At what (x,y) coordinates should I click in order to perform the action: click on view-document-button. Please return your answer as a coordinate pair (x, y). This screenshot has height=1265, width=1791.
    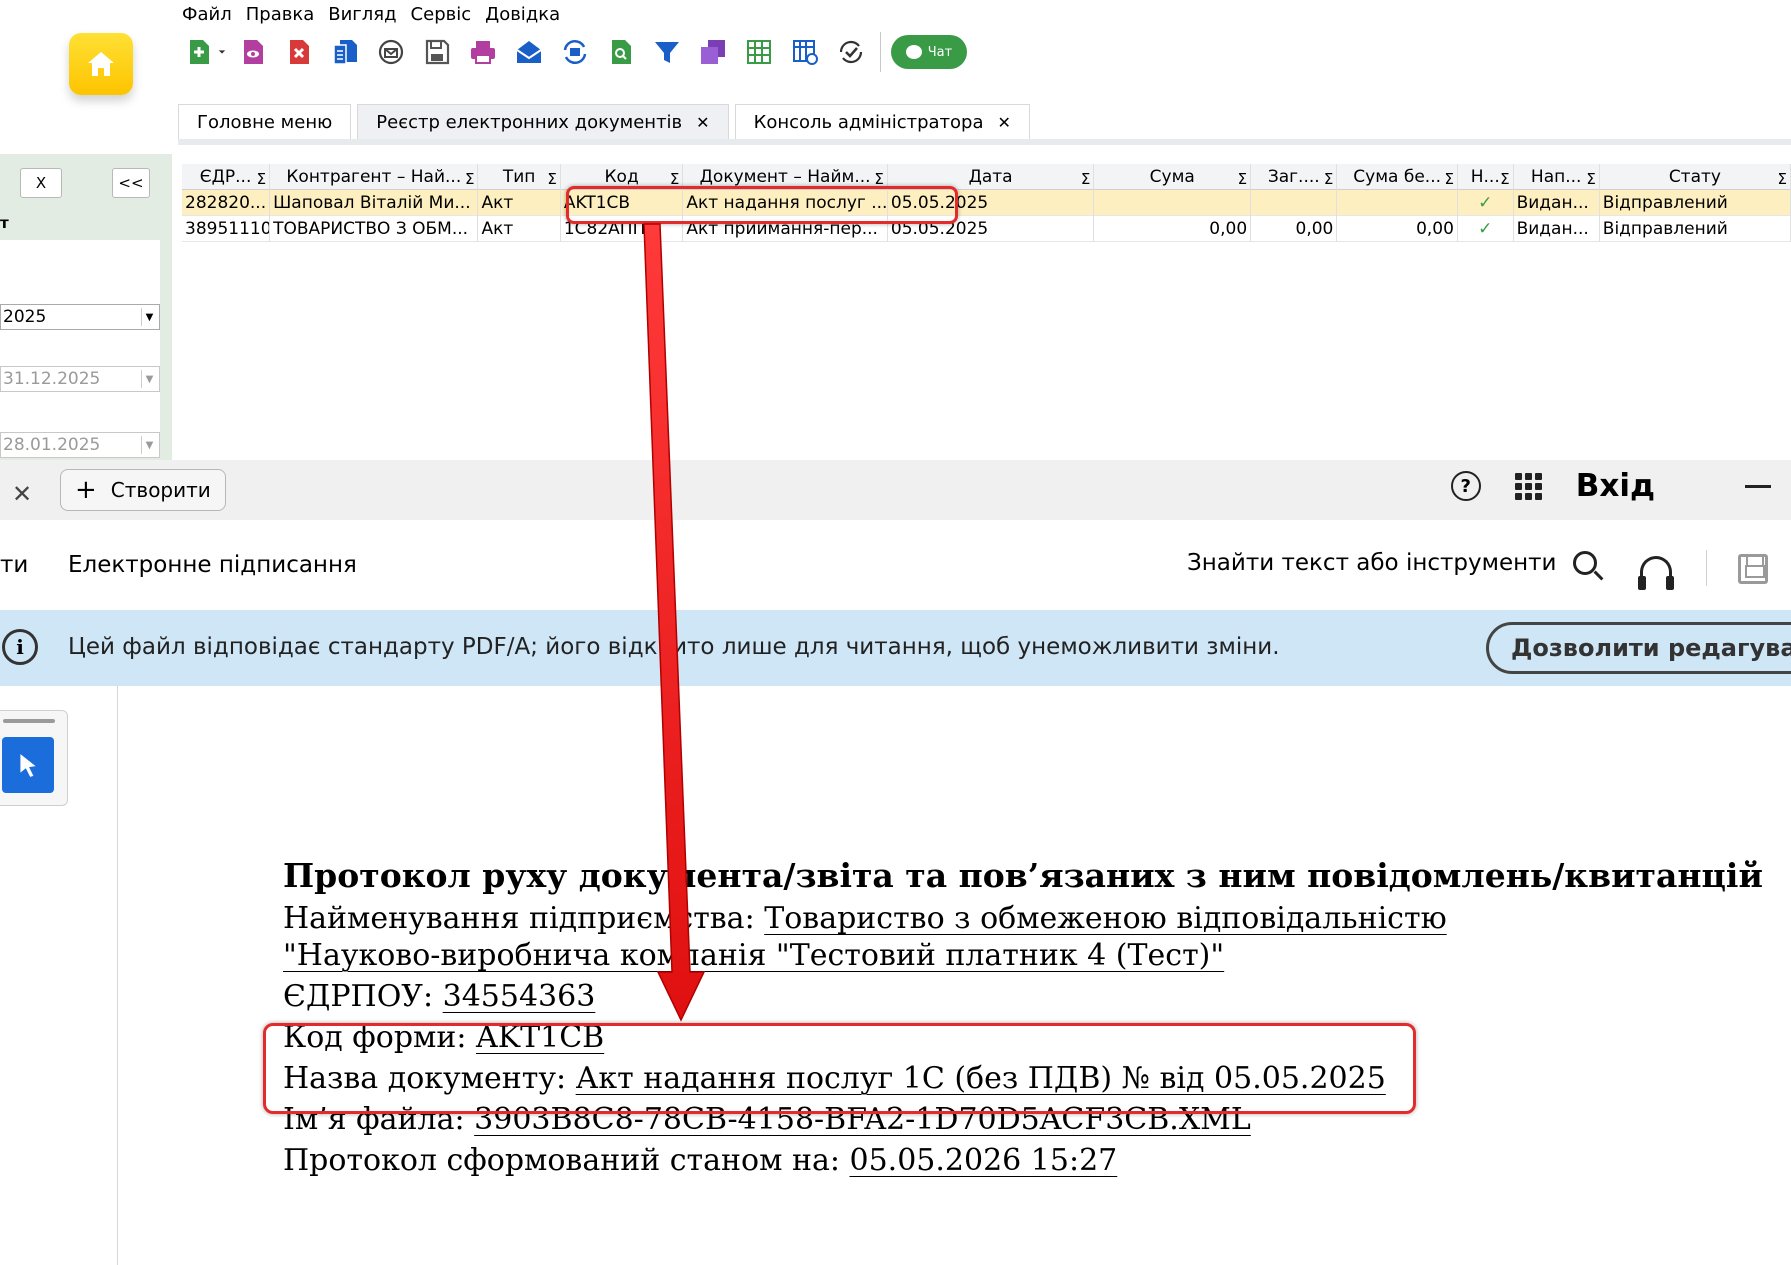
    Looking at the image, I should click on (253, 52).